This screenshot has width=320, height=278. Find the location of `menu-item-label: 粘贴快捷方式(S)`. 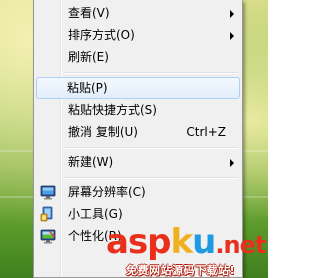

menu-item-label: 粘贴快捷方式(S) is located at coordinates (112, 110).